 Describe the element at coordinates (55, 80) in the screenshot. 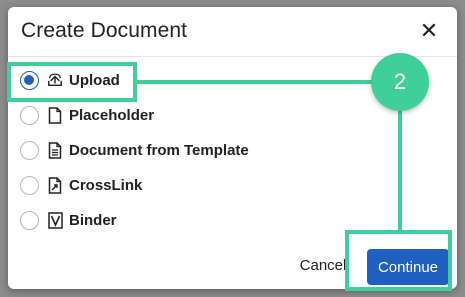

I see `upload-icon` at that location.